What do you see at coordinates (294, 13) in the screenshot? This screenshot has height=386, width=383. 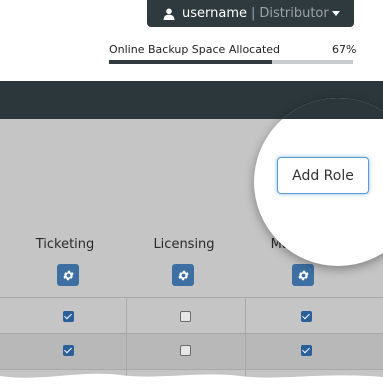 I see `user-role-label: Distributor` at bounding box center [294, 13].